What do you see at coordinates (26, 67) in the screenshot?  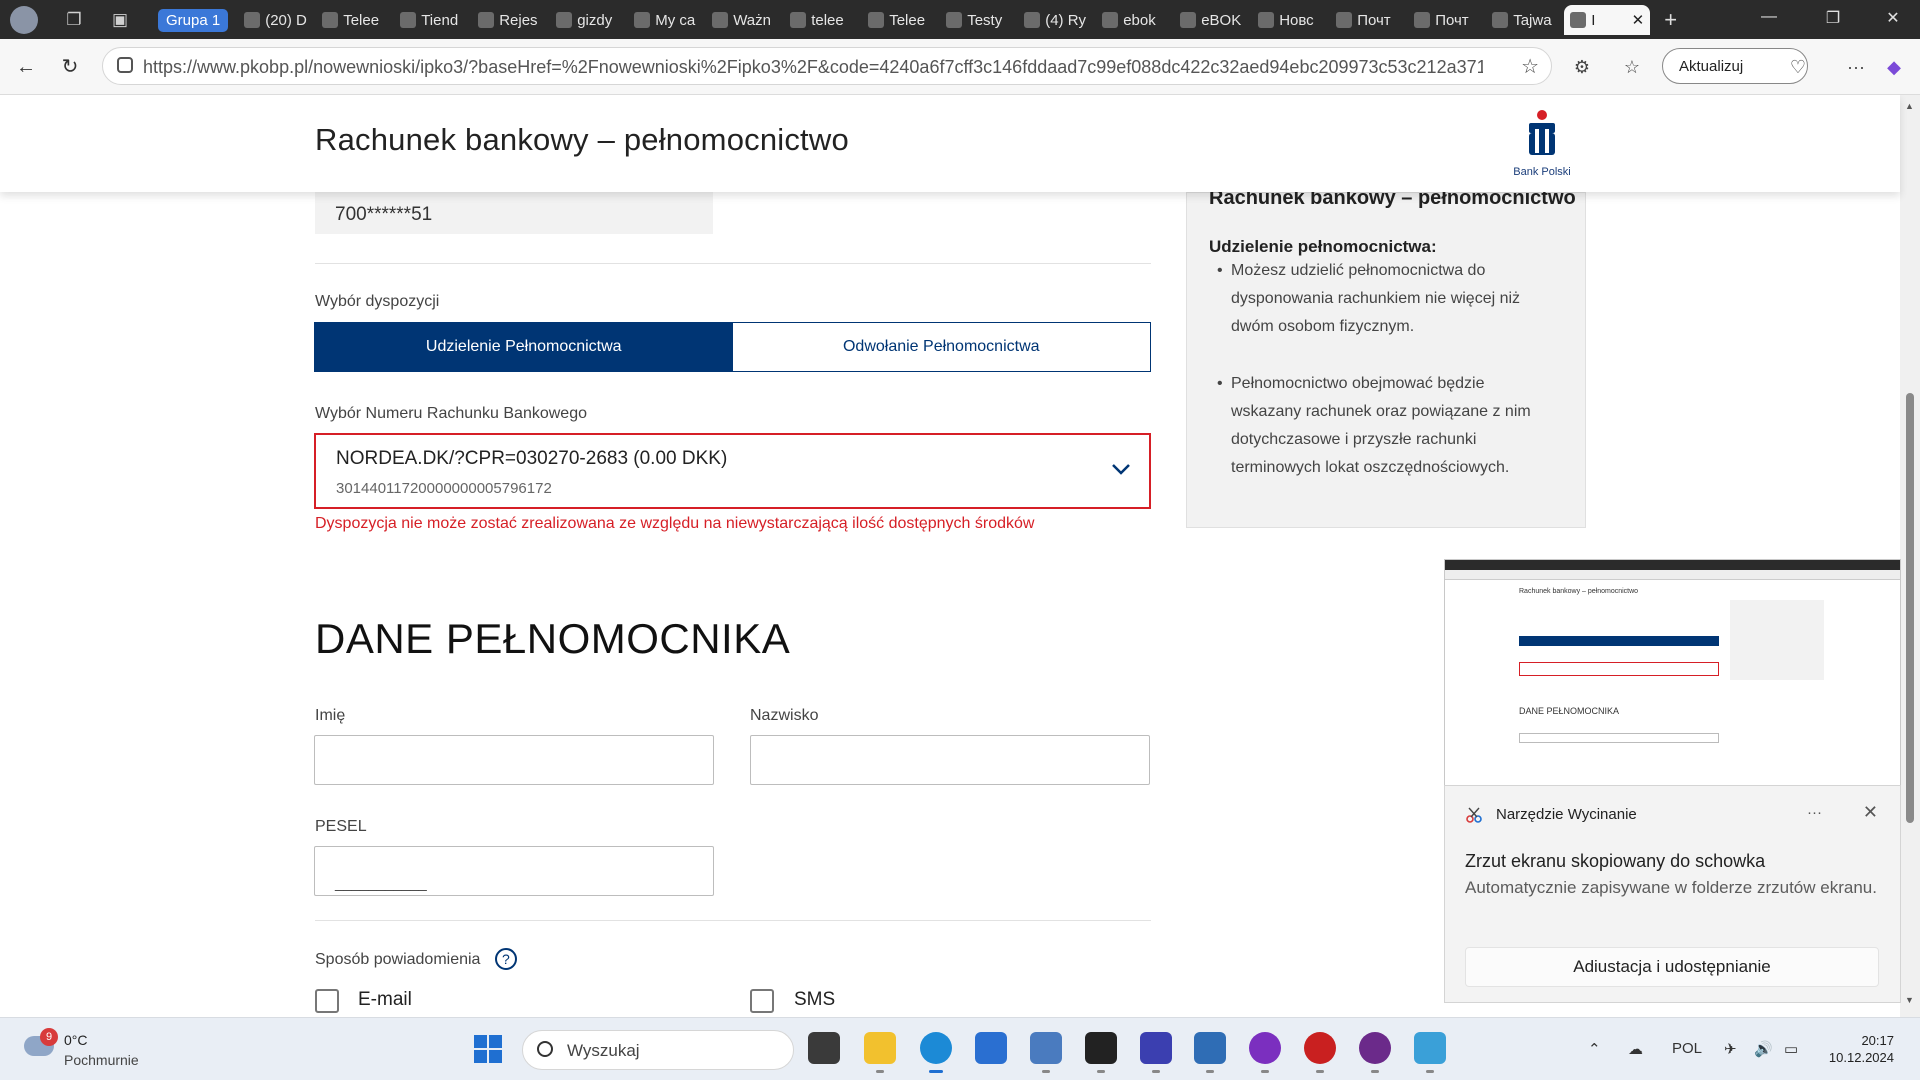 I see `back-icon: ←` at bounding box center [26, 67].